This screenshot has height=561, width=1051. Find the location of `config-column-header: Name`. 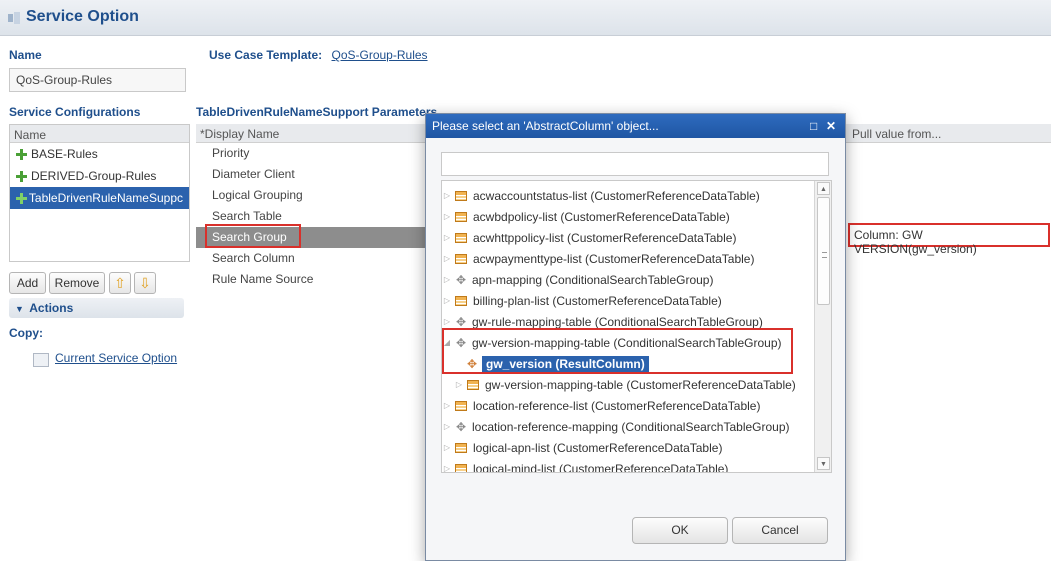

config-column-header: Name is located at coordinates (99, 134).